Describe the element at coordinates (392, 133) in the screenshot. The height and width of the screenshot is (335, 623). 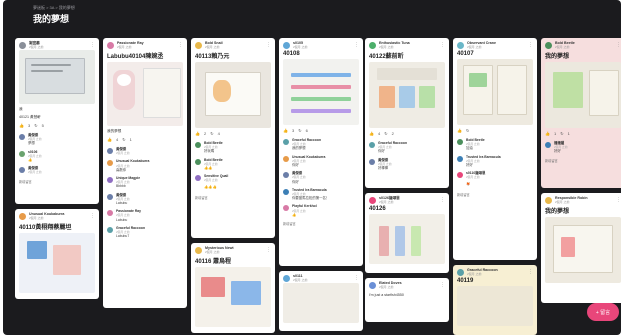
I see `comment-count: 2` at that location.